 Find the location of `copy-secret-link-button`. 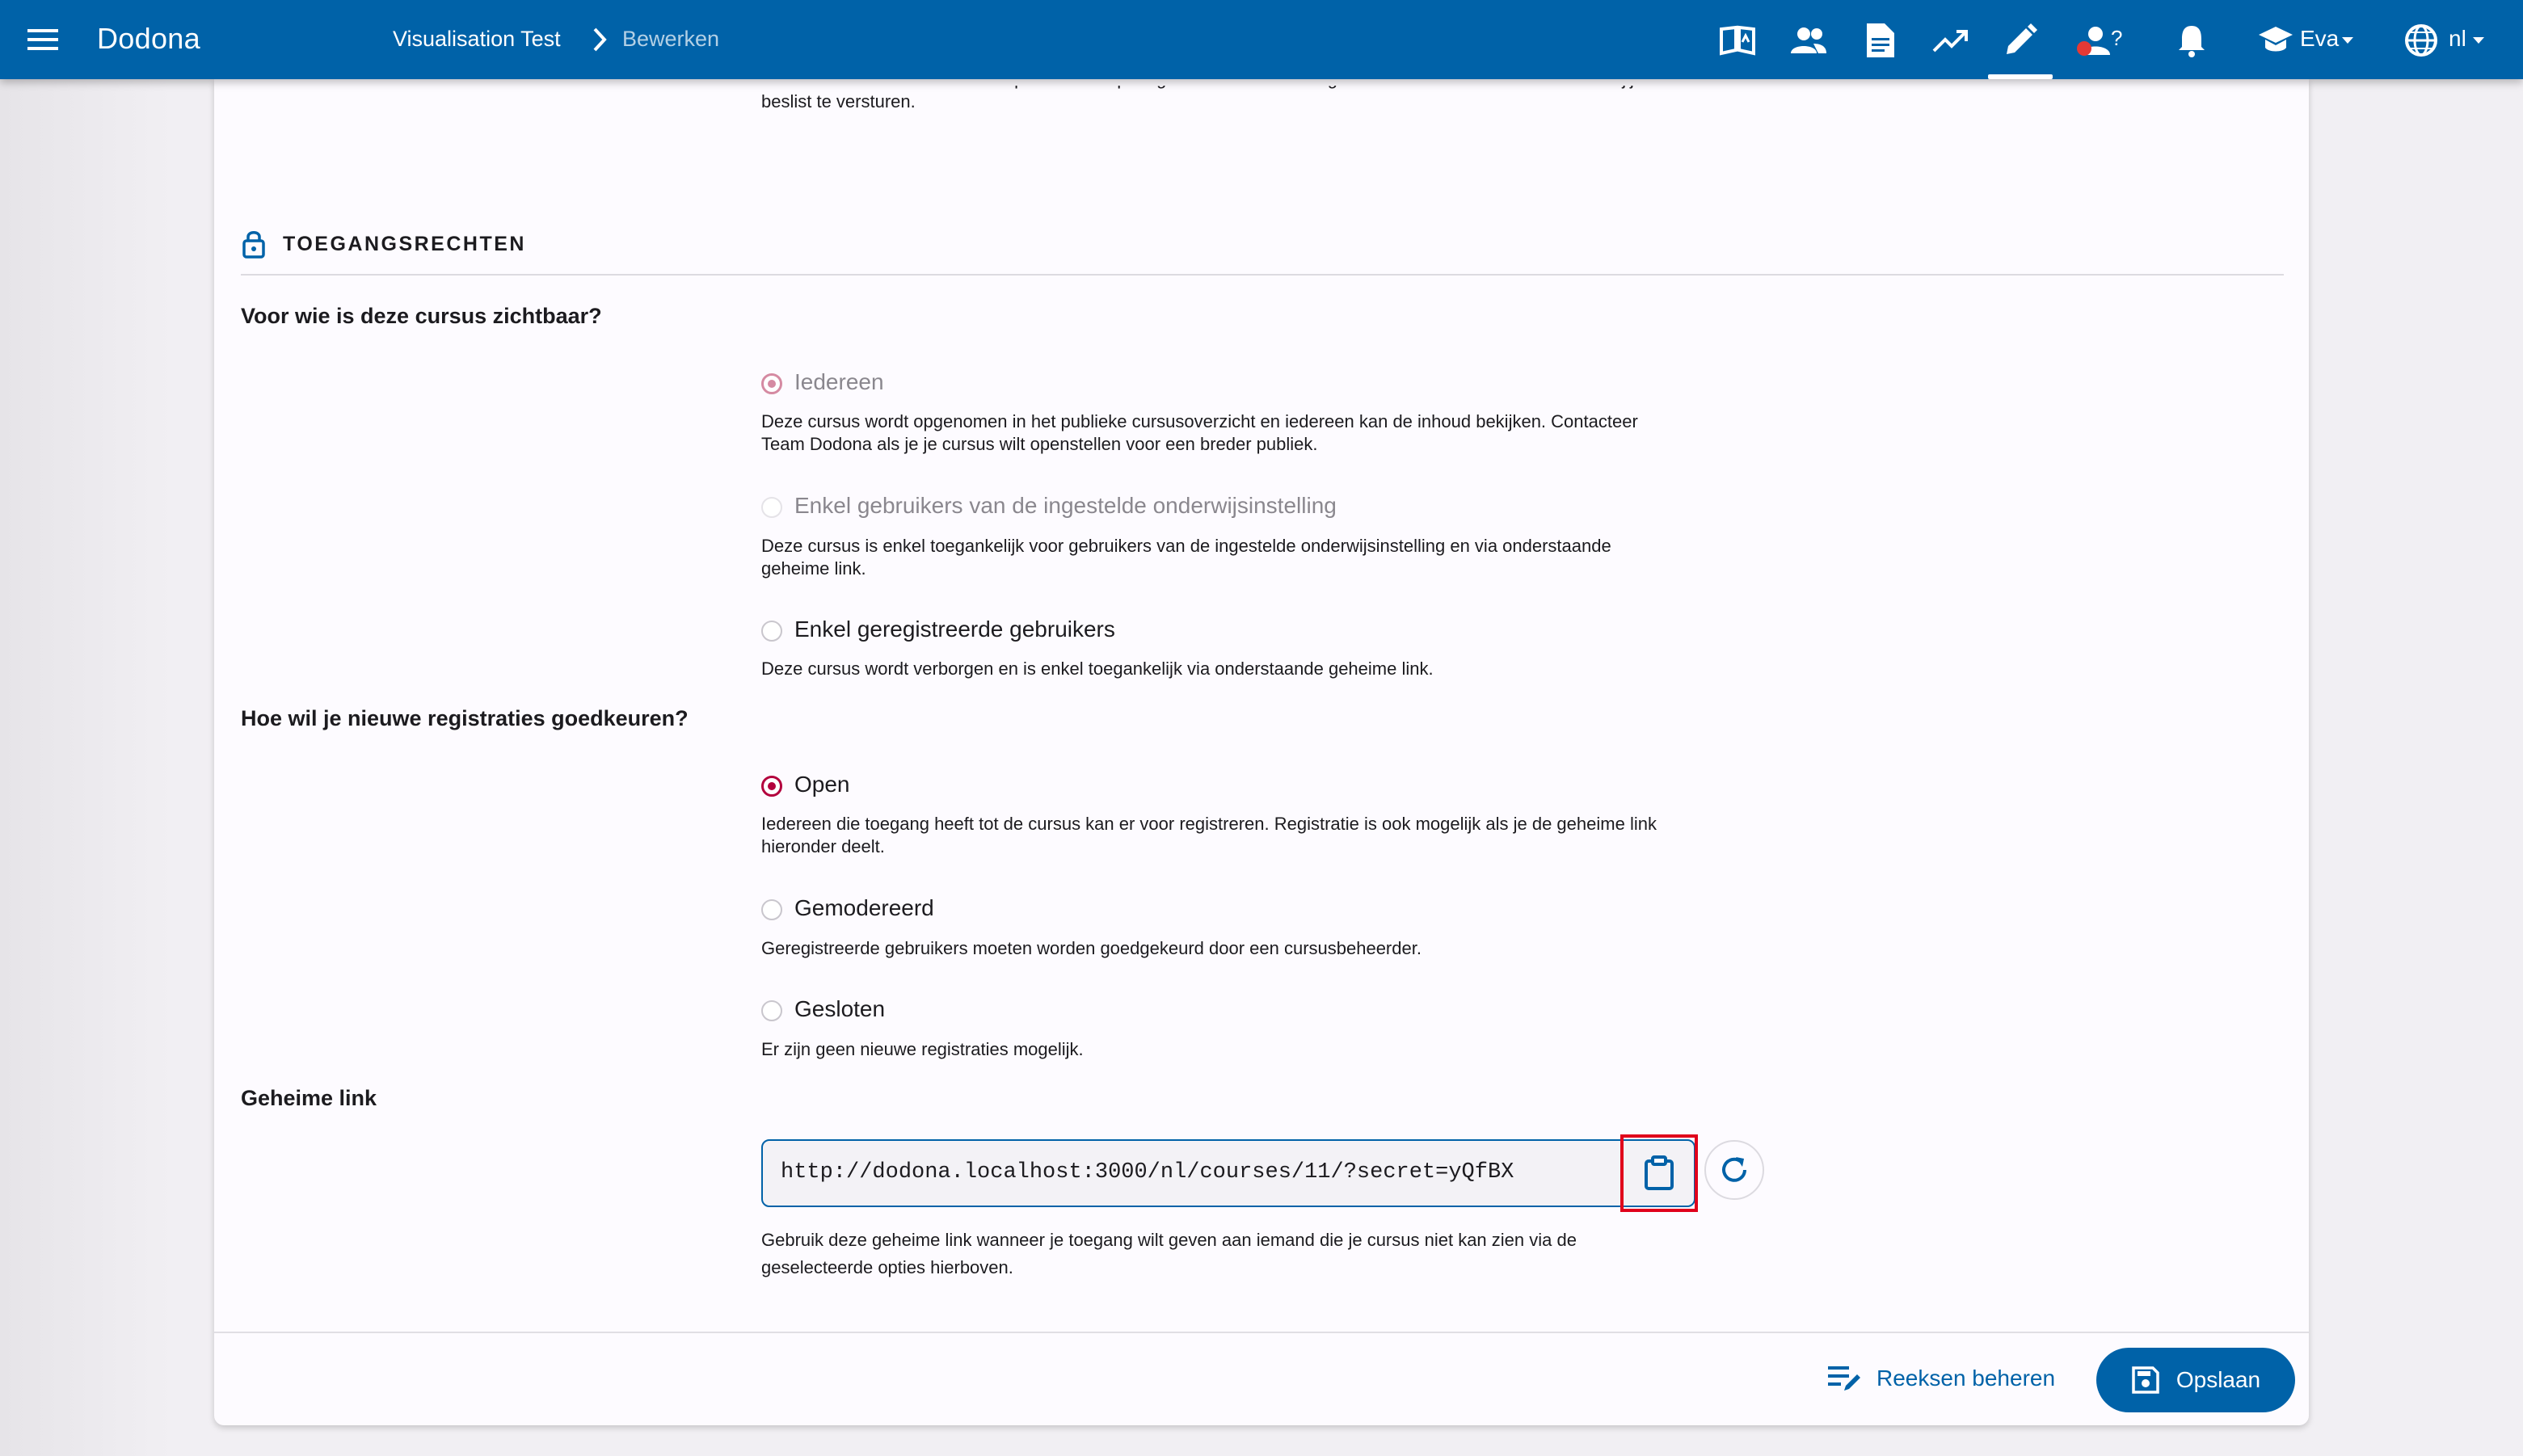

copy-secret-link-button is located at coordinates (1659, 1173).